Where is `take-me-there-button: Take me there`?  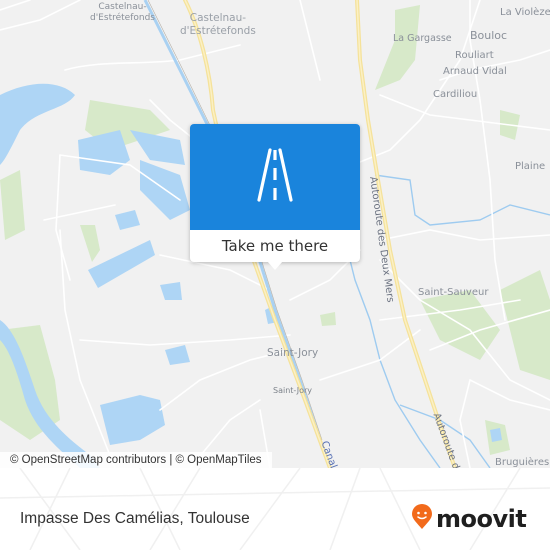 take-me-there-button: Take me there is located at coordinates (275, 246).